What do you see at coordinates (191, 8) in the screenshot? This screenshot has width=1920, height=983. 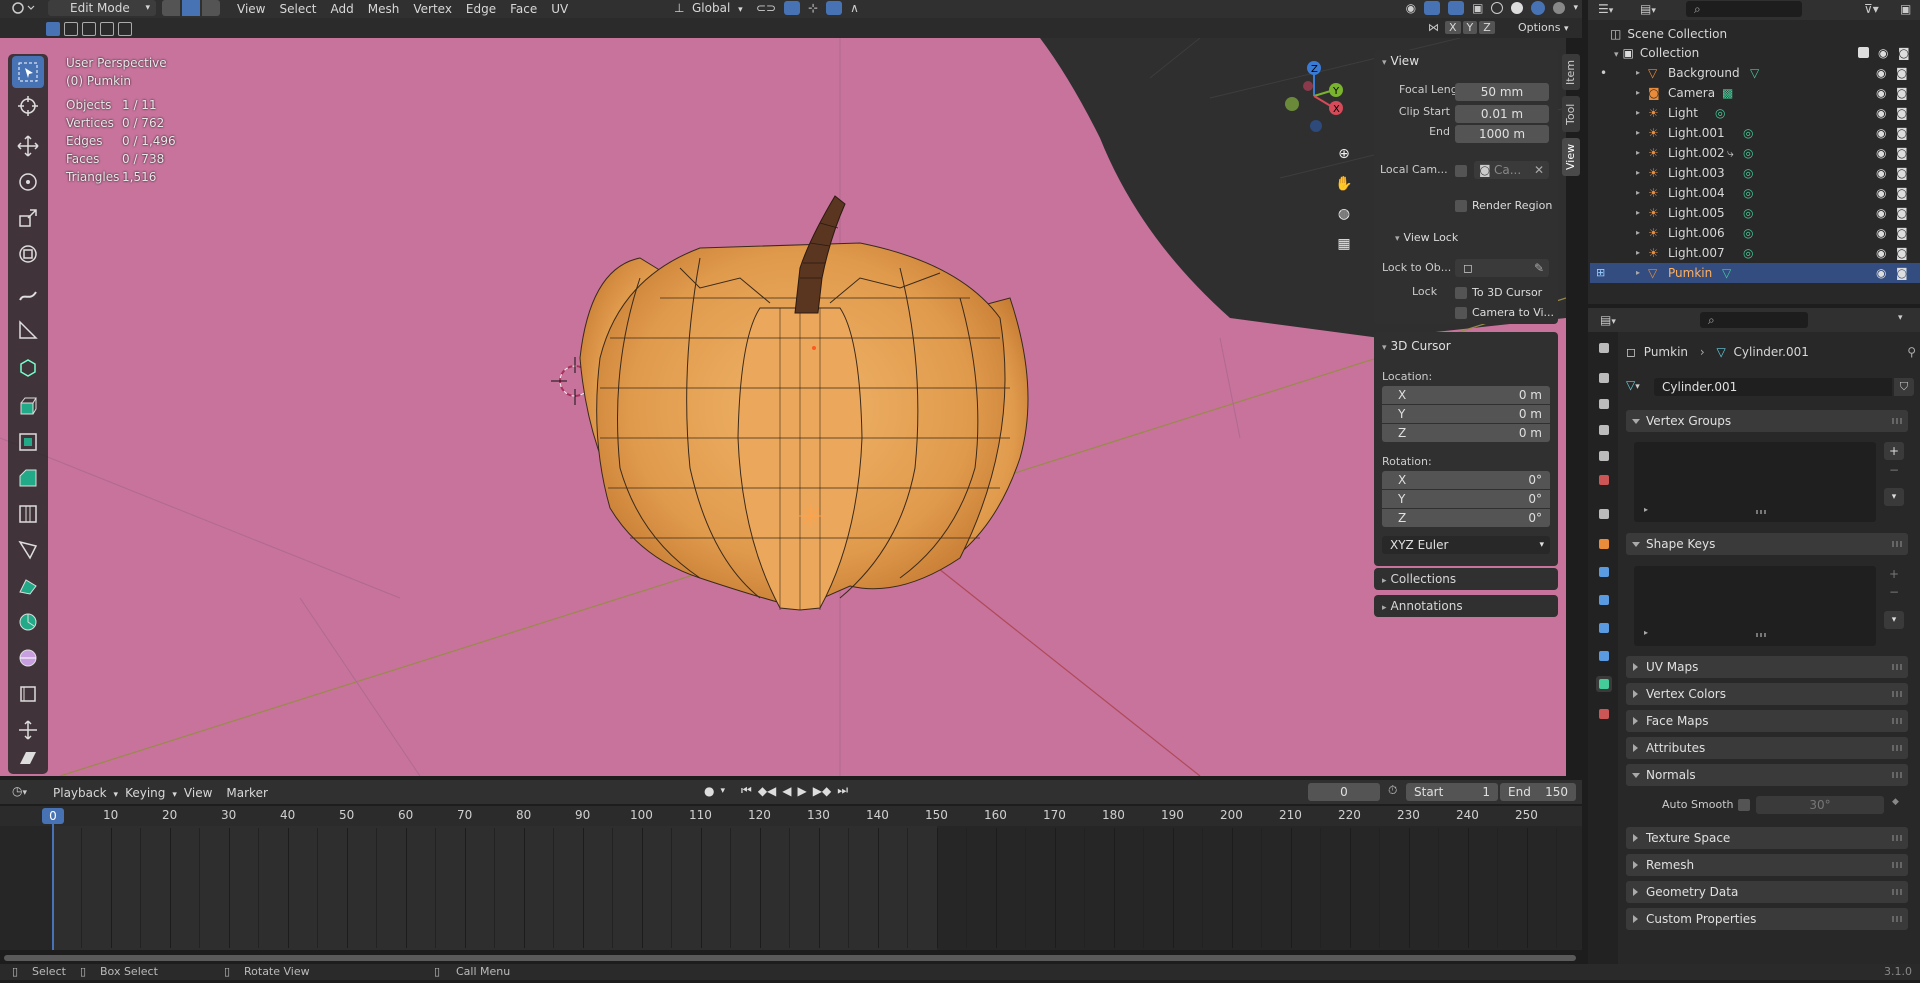 I see `edge-select-icon` at bounding box center [191, 8].